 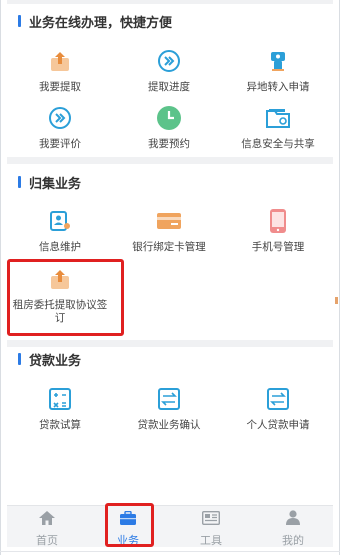 I want to click on section-title-text: 业务在线办理，快捷方便, so click(x=101, y=23).